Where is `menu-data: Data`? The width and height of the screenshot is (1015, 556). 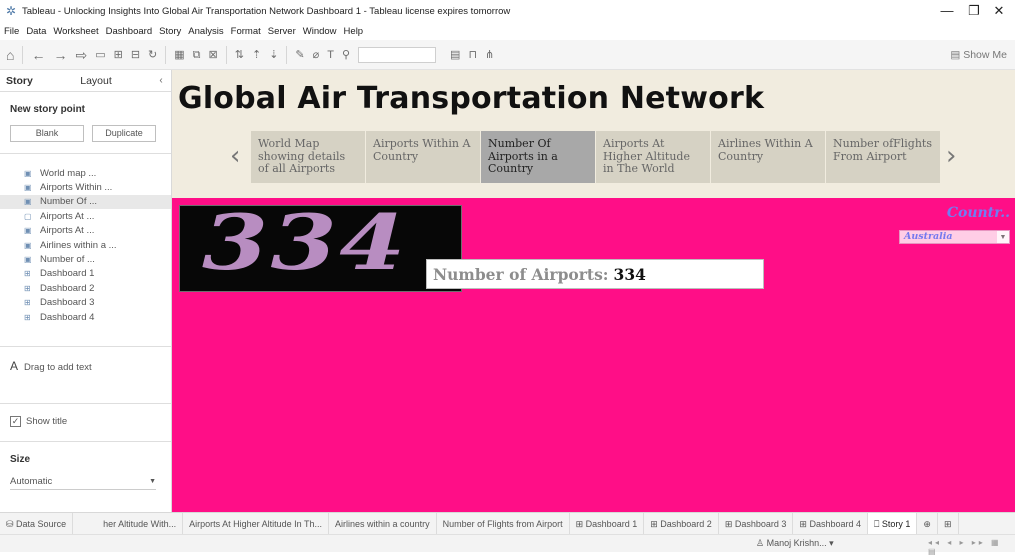
menu-data: Data is located at coordinates (36, 31).